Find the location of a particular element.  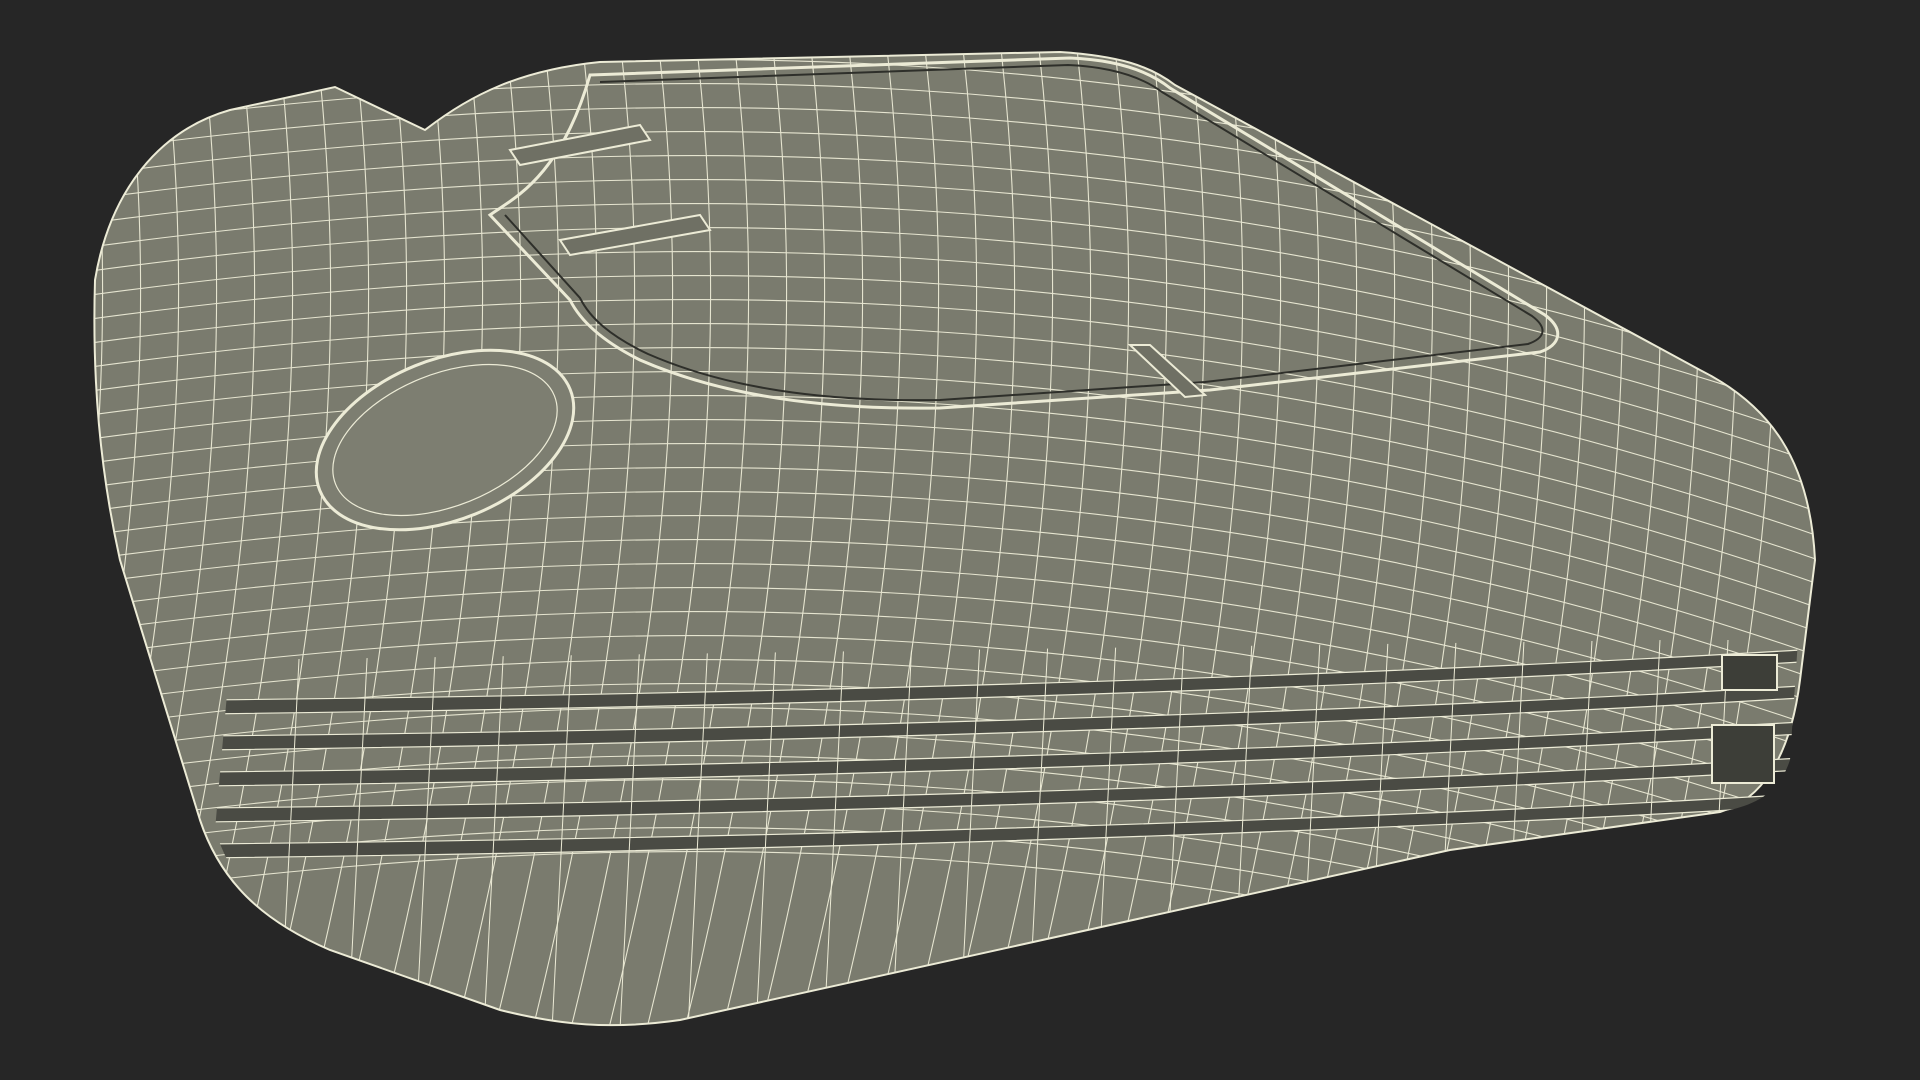

port-lower is located at coordinates (1743, 754).